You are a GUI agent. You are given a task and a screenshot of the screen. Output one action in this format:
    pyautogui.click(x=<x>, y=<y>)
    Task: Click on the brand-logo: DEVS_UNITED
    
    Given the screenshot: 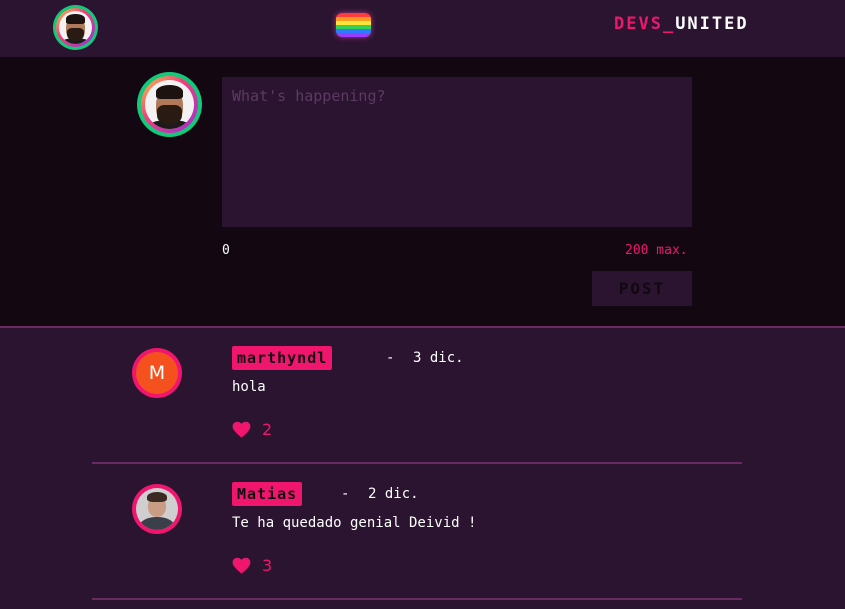 What is the action you would take?
    pyautogui.click(x=681, y=24)
    